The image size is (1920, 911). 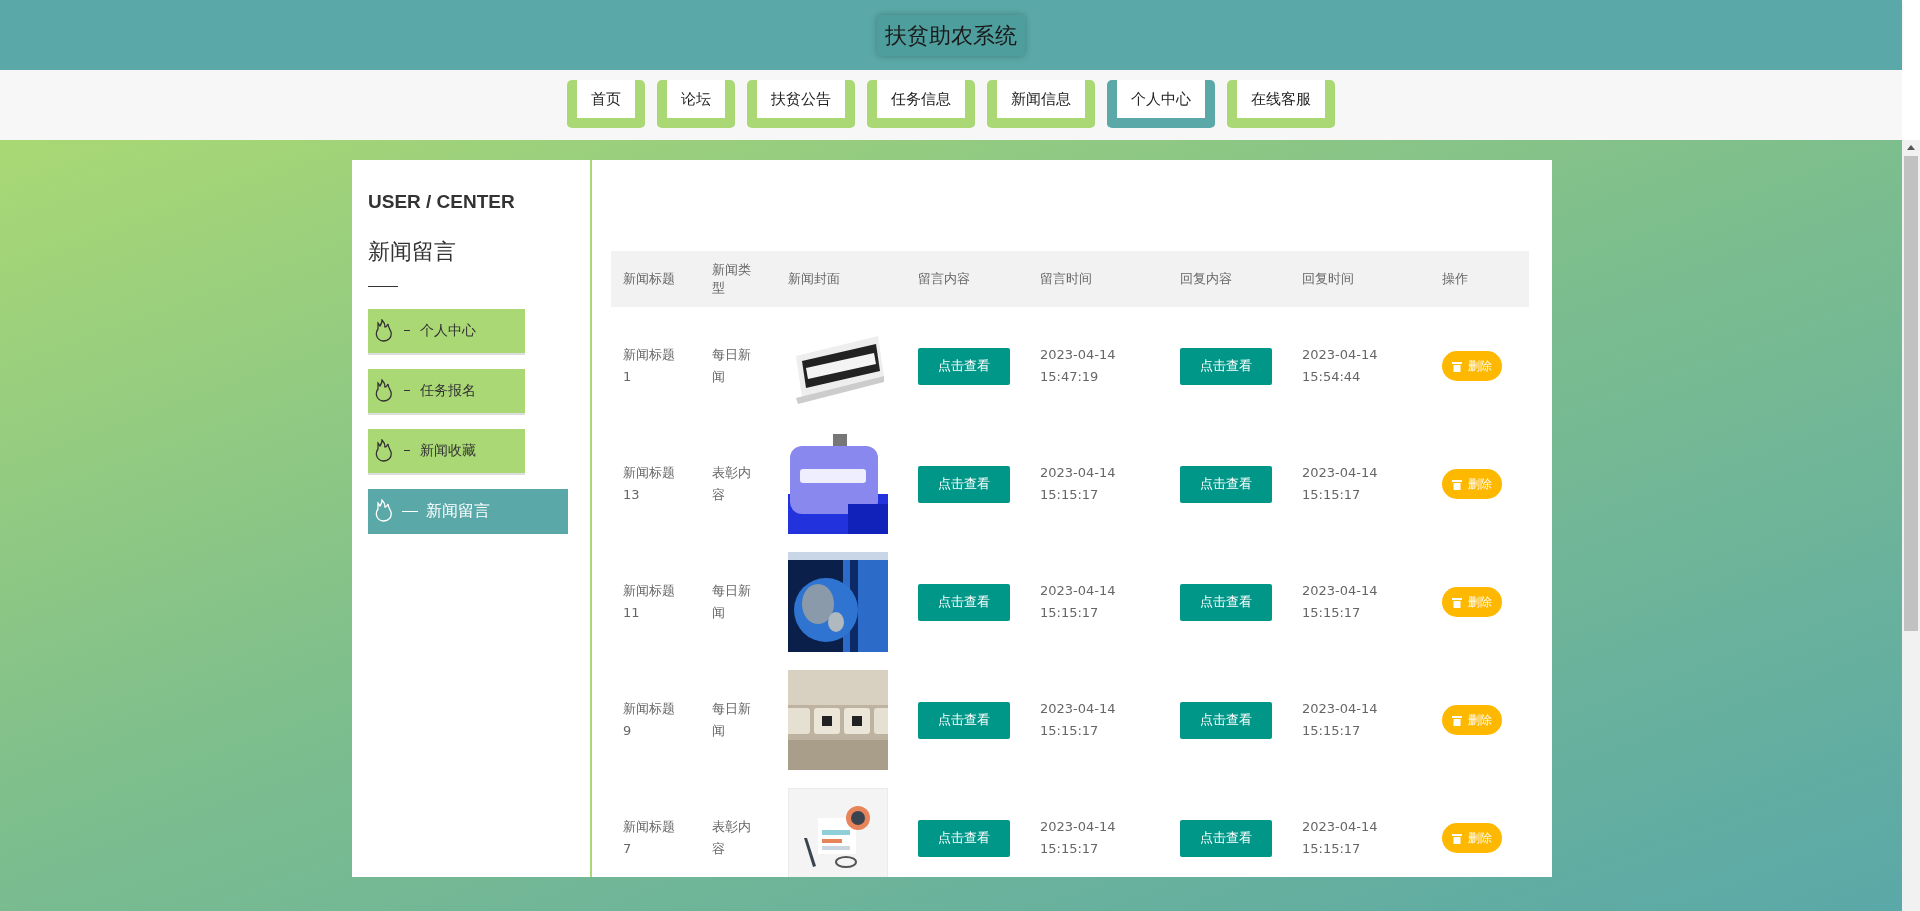 I want to click on column-header: 新闻类型, so click(x=738, y=279).